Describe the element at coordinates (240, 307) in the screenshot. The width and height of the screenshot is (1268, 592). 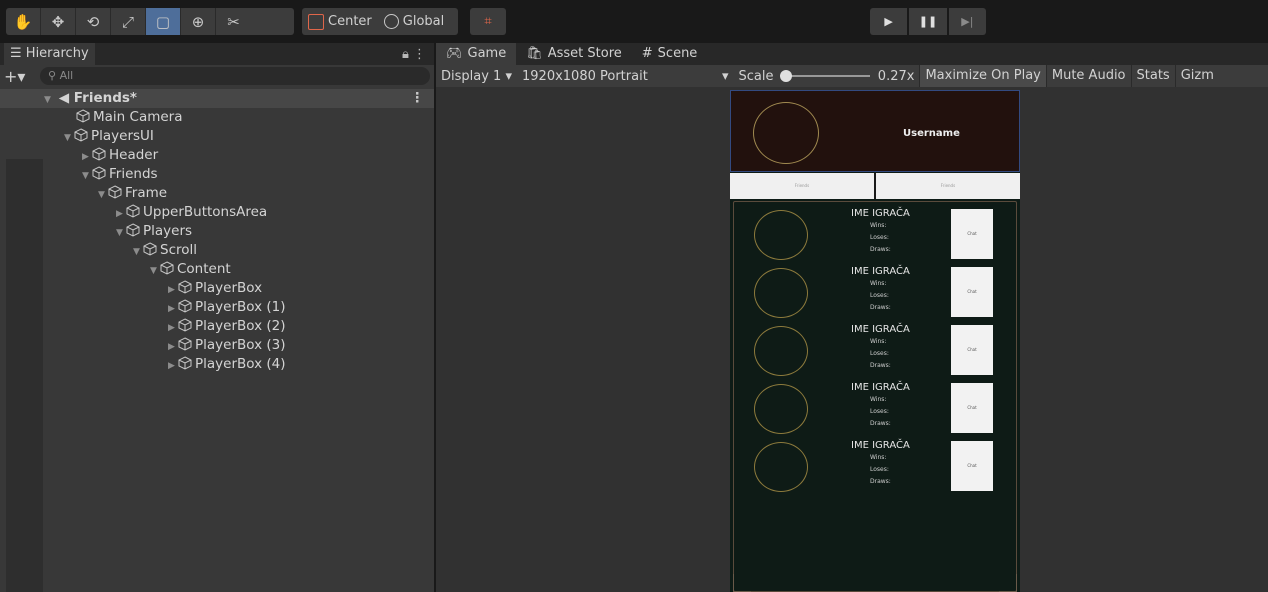
I see `tree-item-label: PlayerBox (1)` at that location.